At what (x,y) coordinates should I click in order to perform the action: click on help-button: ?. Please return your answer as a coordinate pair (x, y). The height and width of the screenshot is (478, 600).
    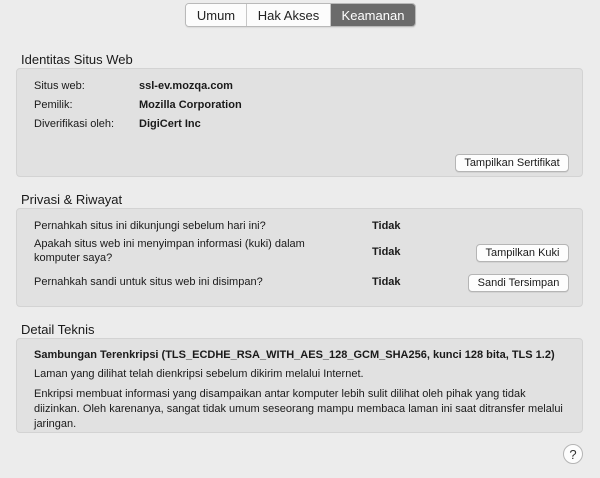
    Looking at the image, I should click on (573, 454).